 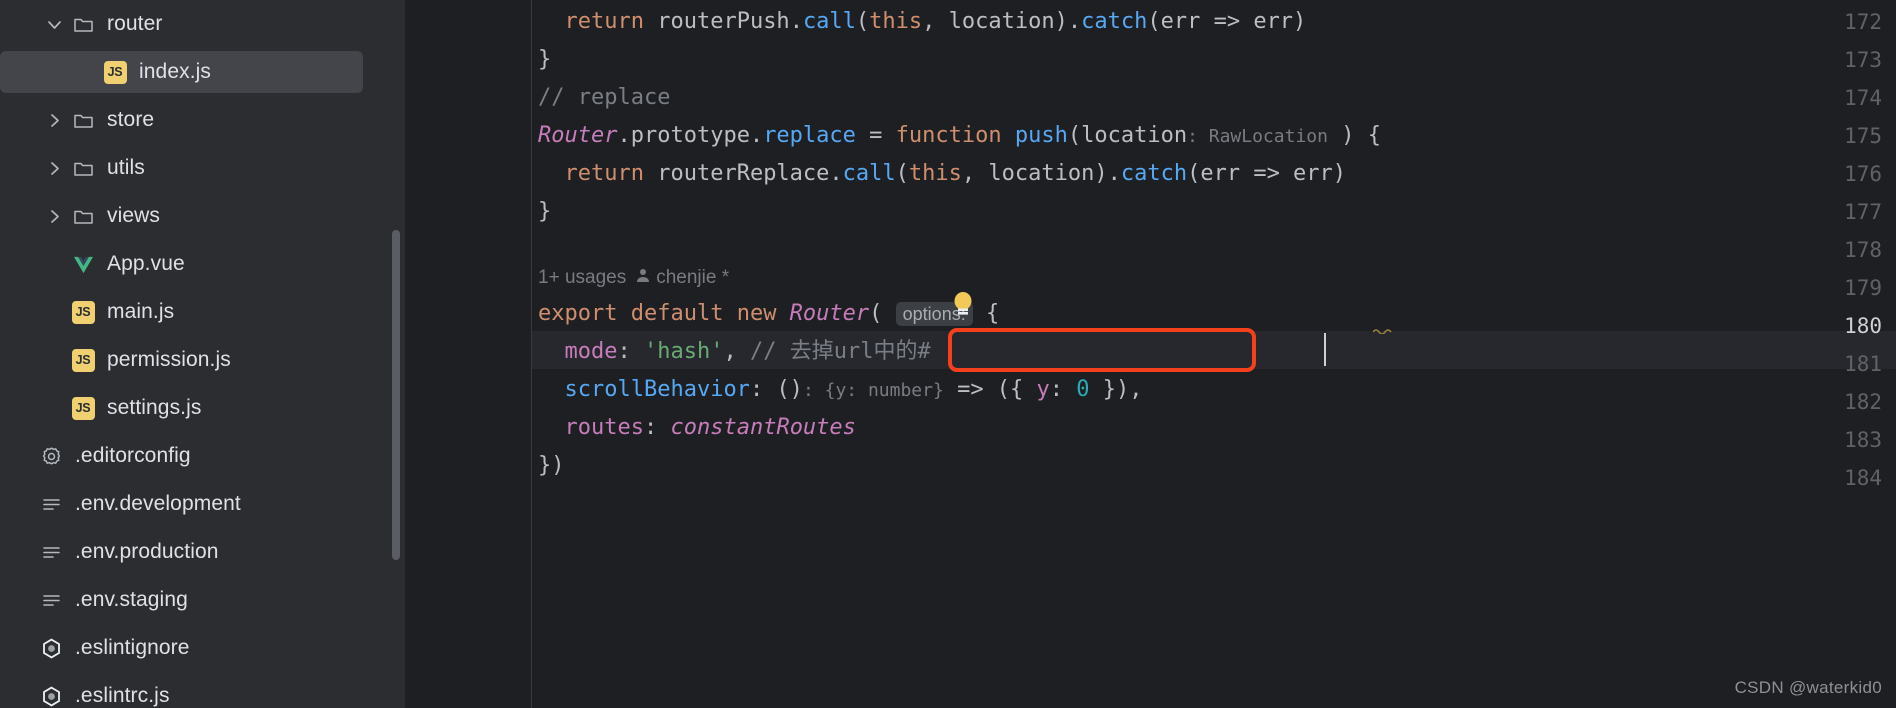 What do you see at coordinates (202, 456) in the screenshot?
I see `sidebar-item-editorconfig: .editorconfig` at bounding box center [202, 456].